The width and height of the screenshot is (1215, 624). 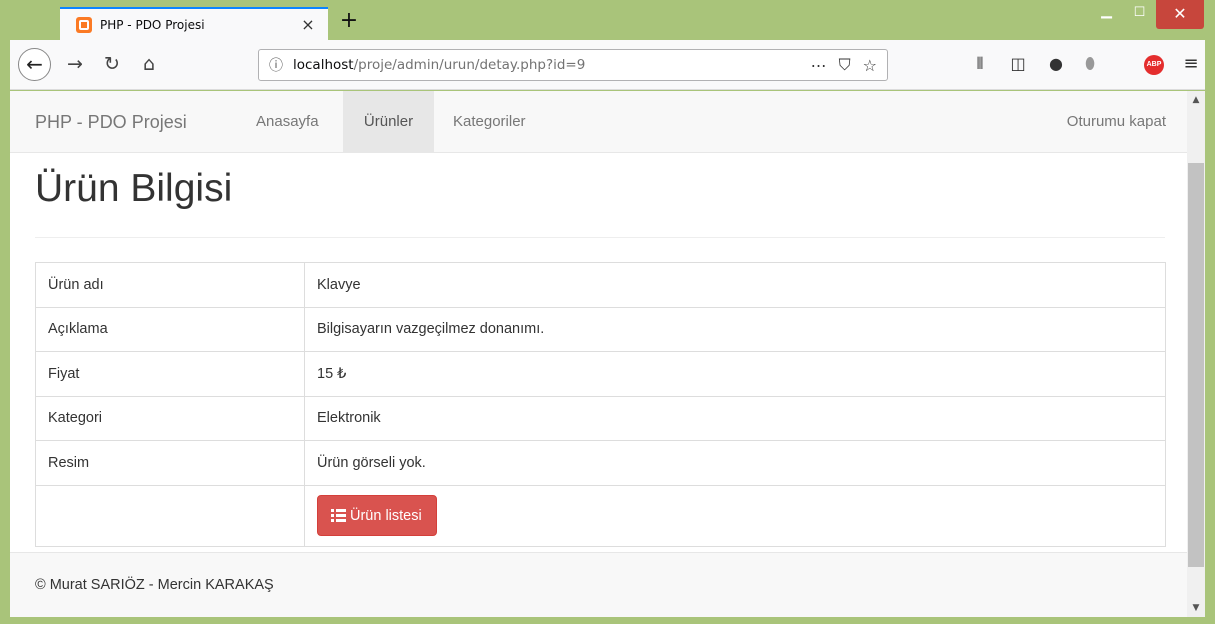 What do you see at coordinates (152, 24) in the screenshot?
I see `tab-title: PHP - PDO Projesi` at bounding box center [152, 24].